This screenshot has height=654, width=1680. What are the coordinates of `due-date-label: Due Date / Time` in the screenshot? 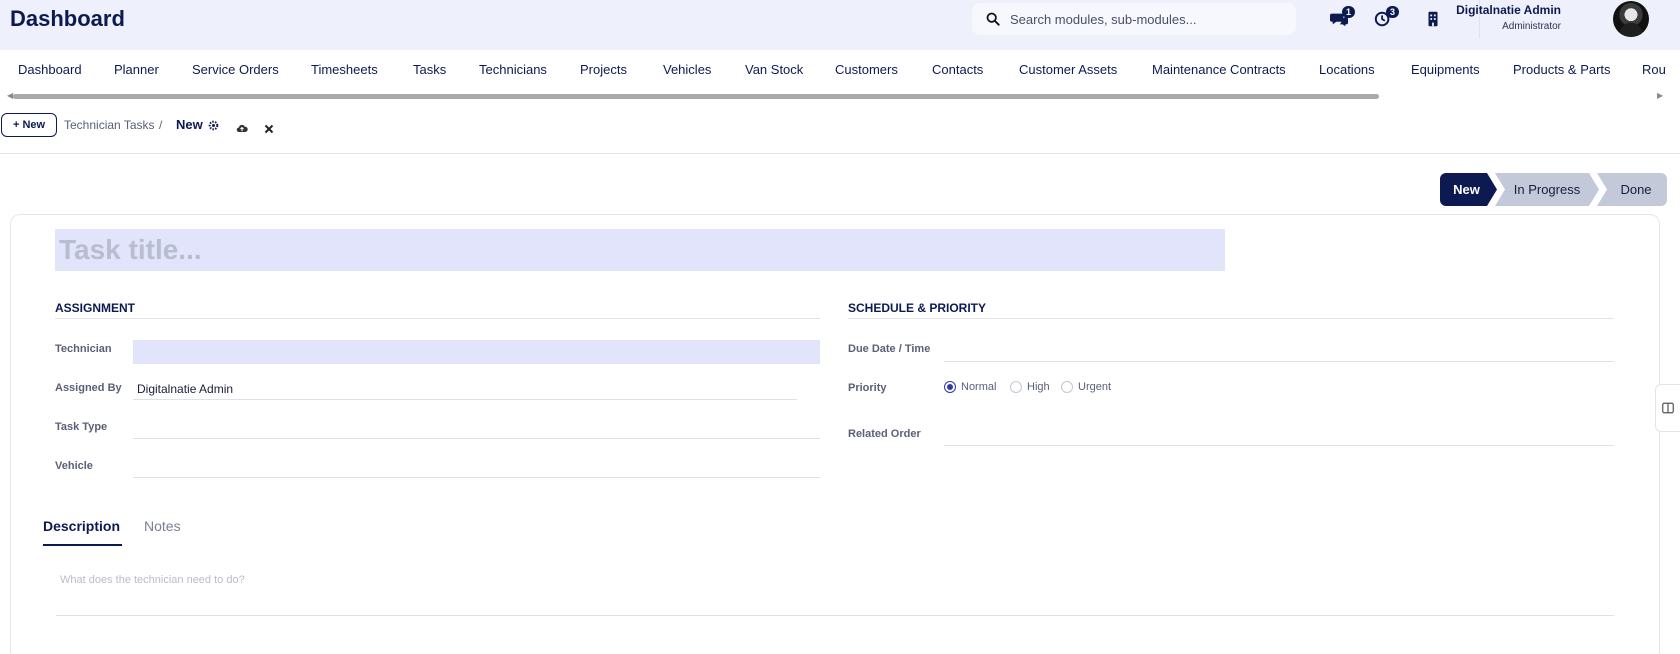 It's located at (889, 349).